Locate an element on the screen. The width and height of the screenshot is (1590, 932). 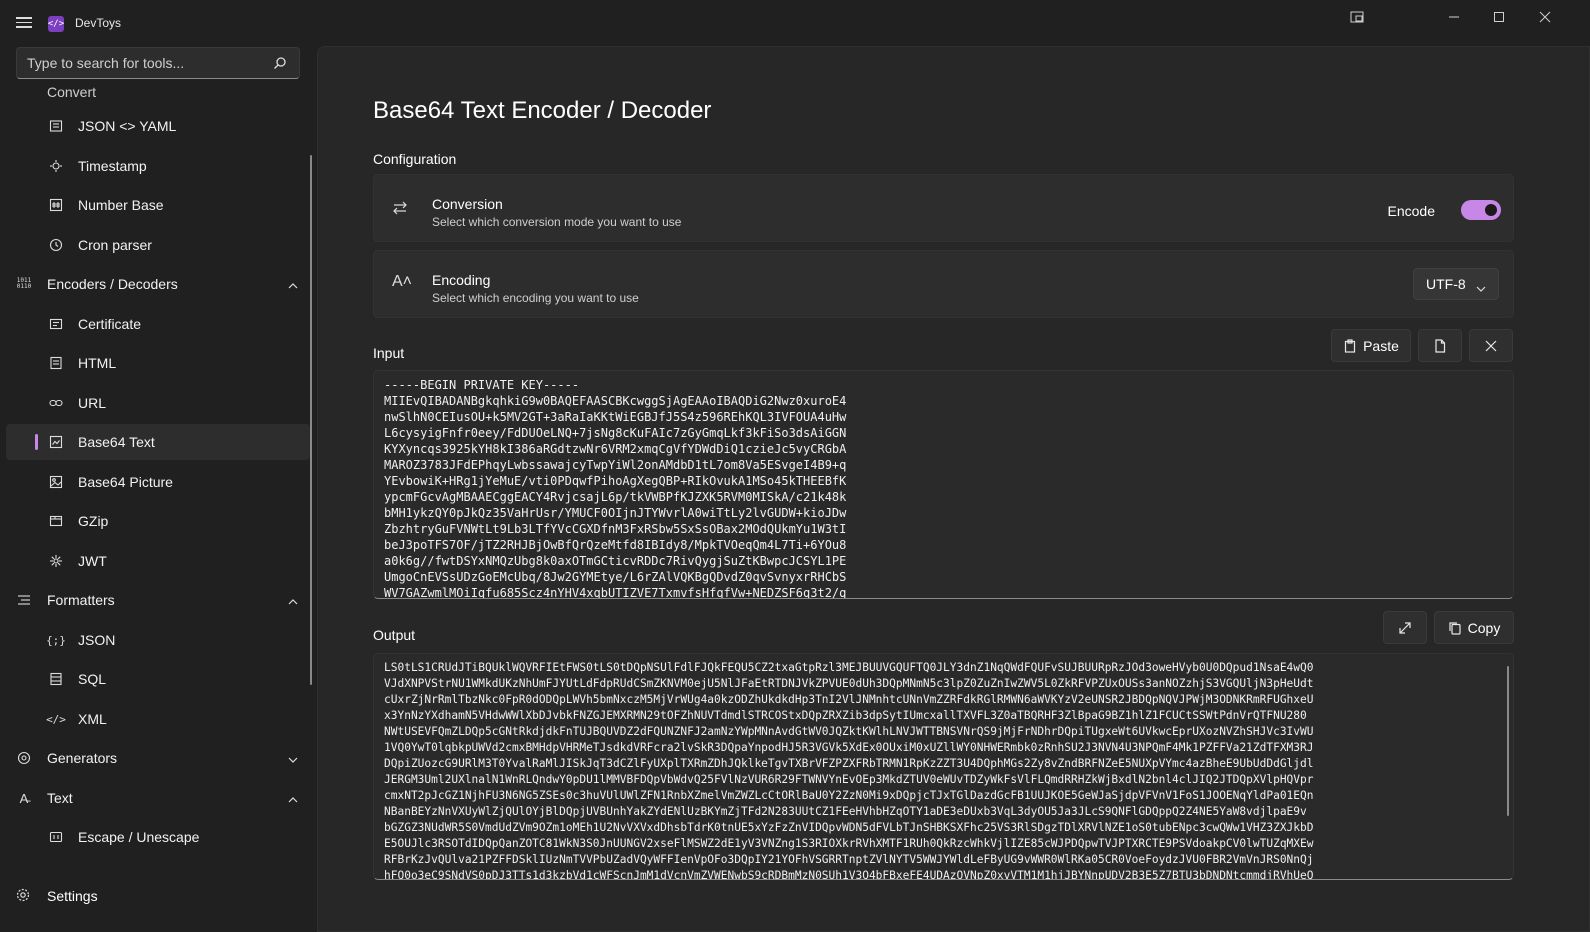
tool-search-input is located at coordinates (142, 63).